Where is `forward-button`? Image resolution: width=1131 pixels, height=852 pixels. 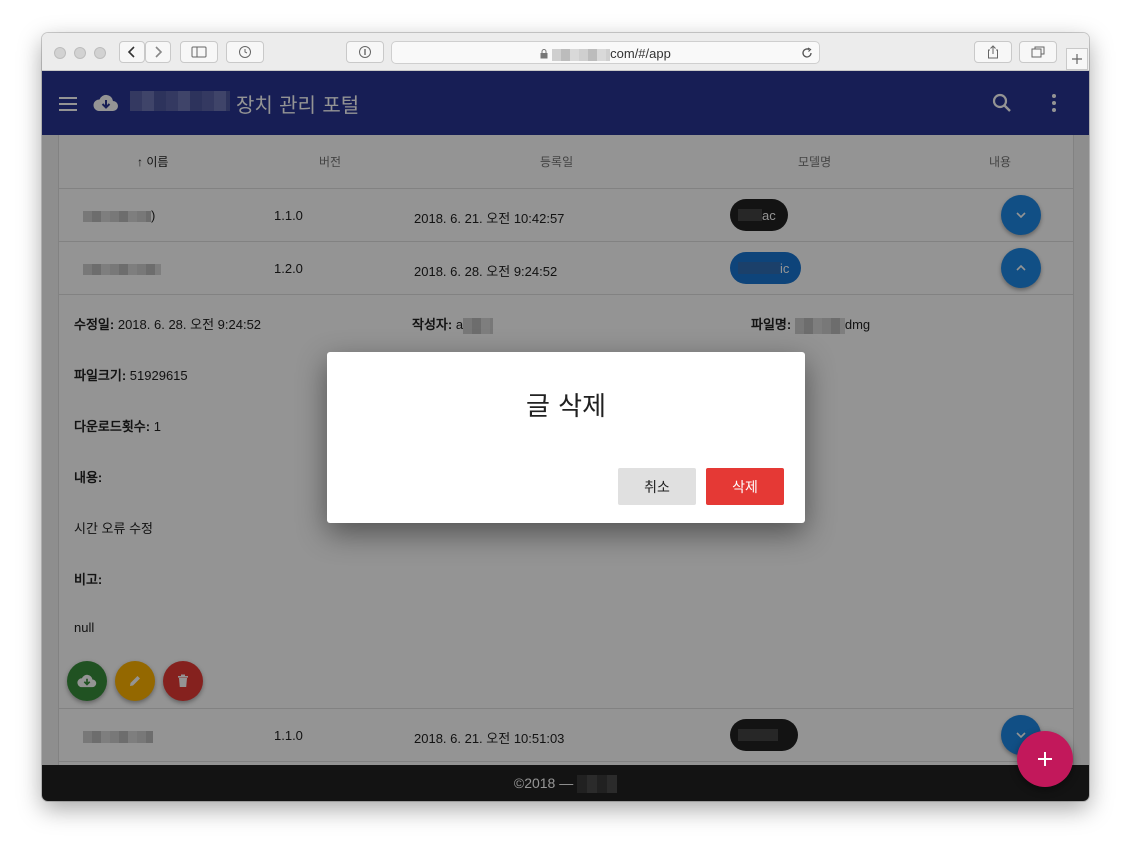 forward-button is located at coordinates (158, 52).